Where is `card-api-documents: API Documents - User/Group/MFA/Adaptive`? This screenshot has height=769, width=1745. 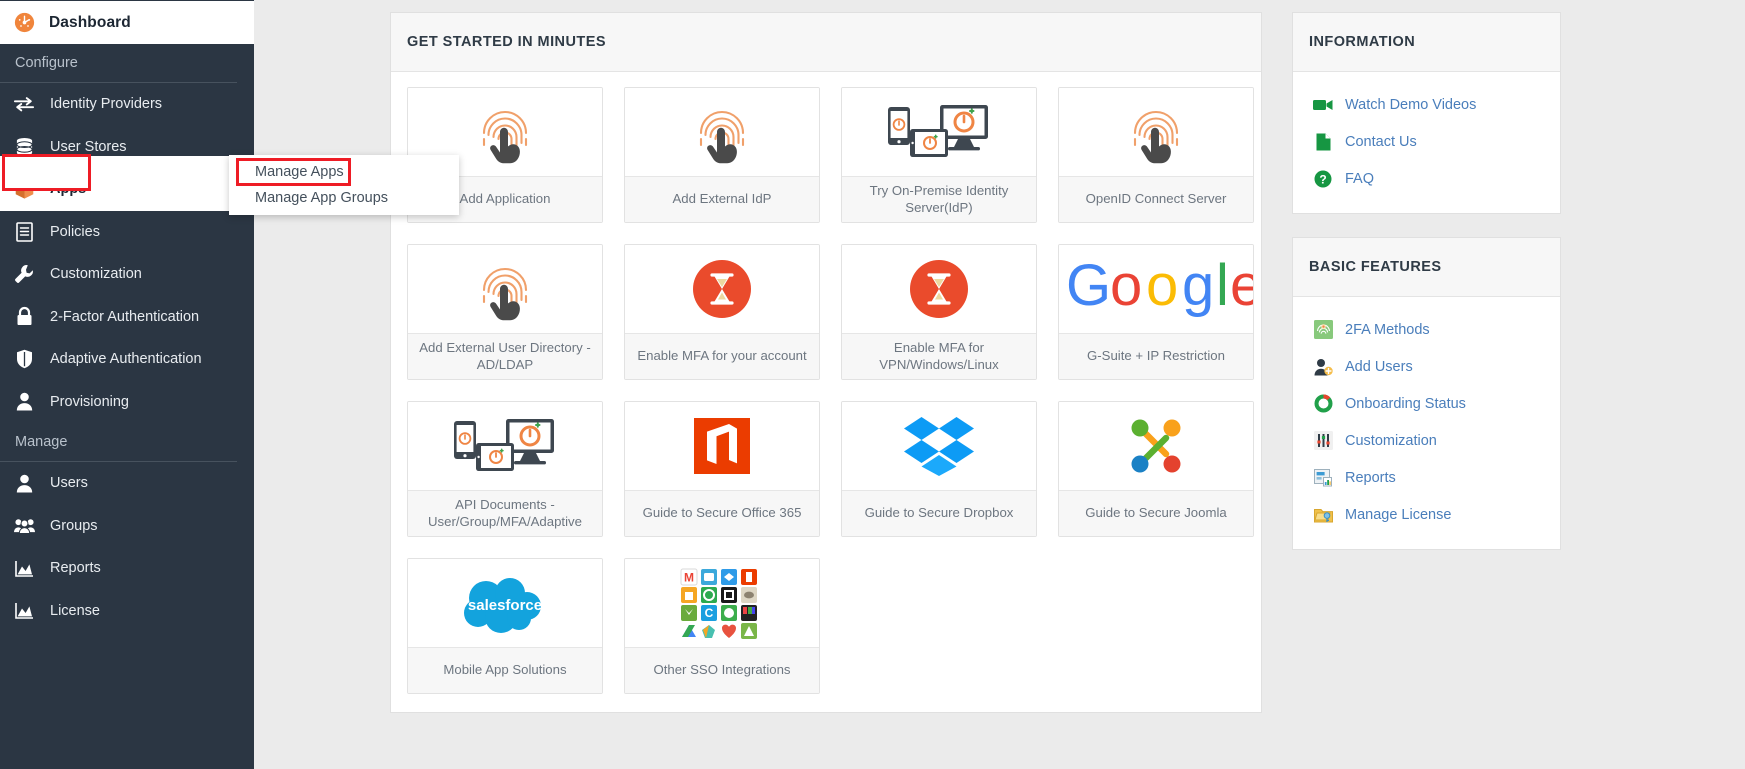 card-api-documents: API Documents - User/Group/MFA/Adaptive is located at coordinates (505, 469).